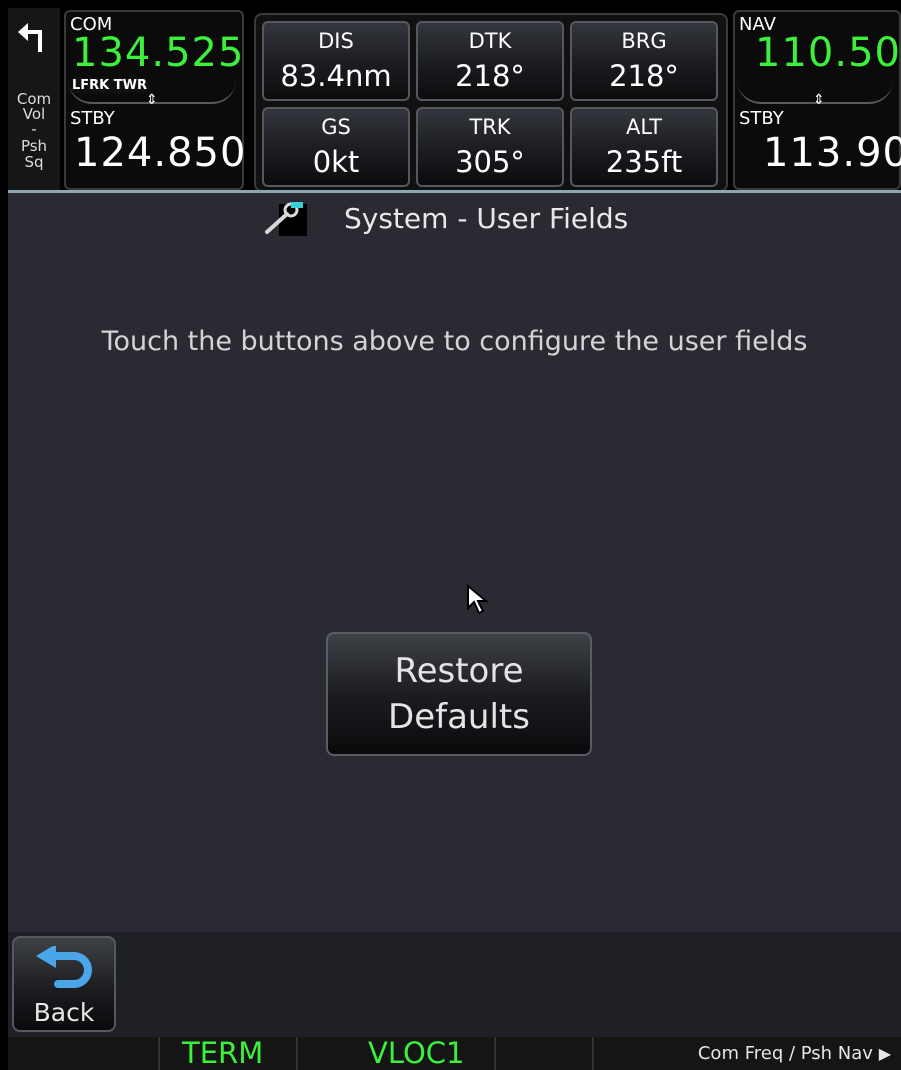  I want to click on user-field-dis: DIS 83.4nm, so click(336, 61).